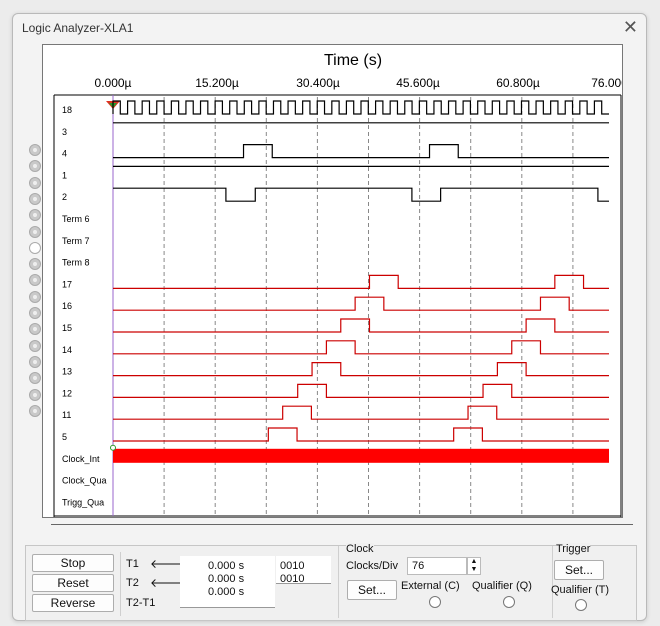  Describe the element at coordinates (64, 175) in the screenshot. I see `channel-label: 1` at that location.